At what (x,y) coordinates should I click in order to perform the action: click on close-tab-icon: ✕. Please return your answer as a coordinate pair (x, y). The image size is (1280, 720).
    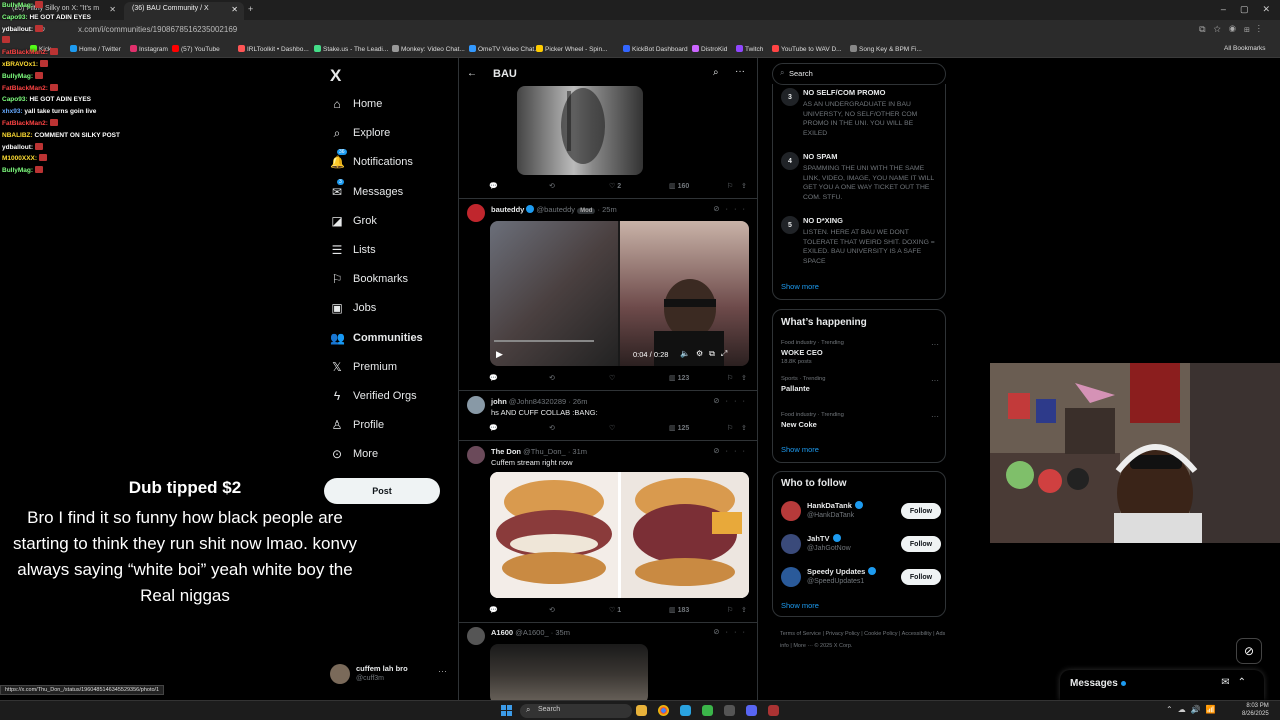
    Looking at the image, I should click on (234, 9).